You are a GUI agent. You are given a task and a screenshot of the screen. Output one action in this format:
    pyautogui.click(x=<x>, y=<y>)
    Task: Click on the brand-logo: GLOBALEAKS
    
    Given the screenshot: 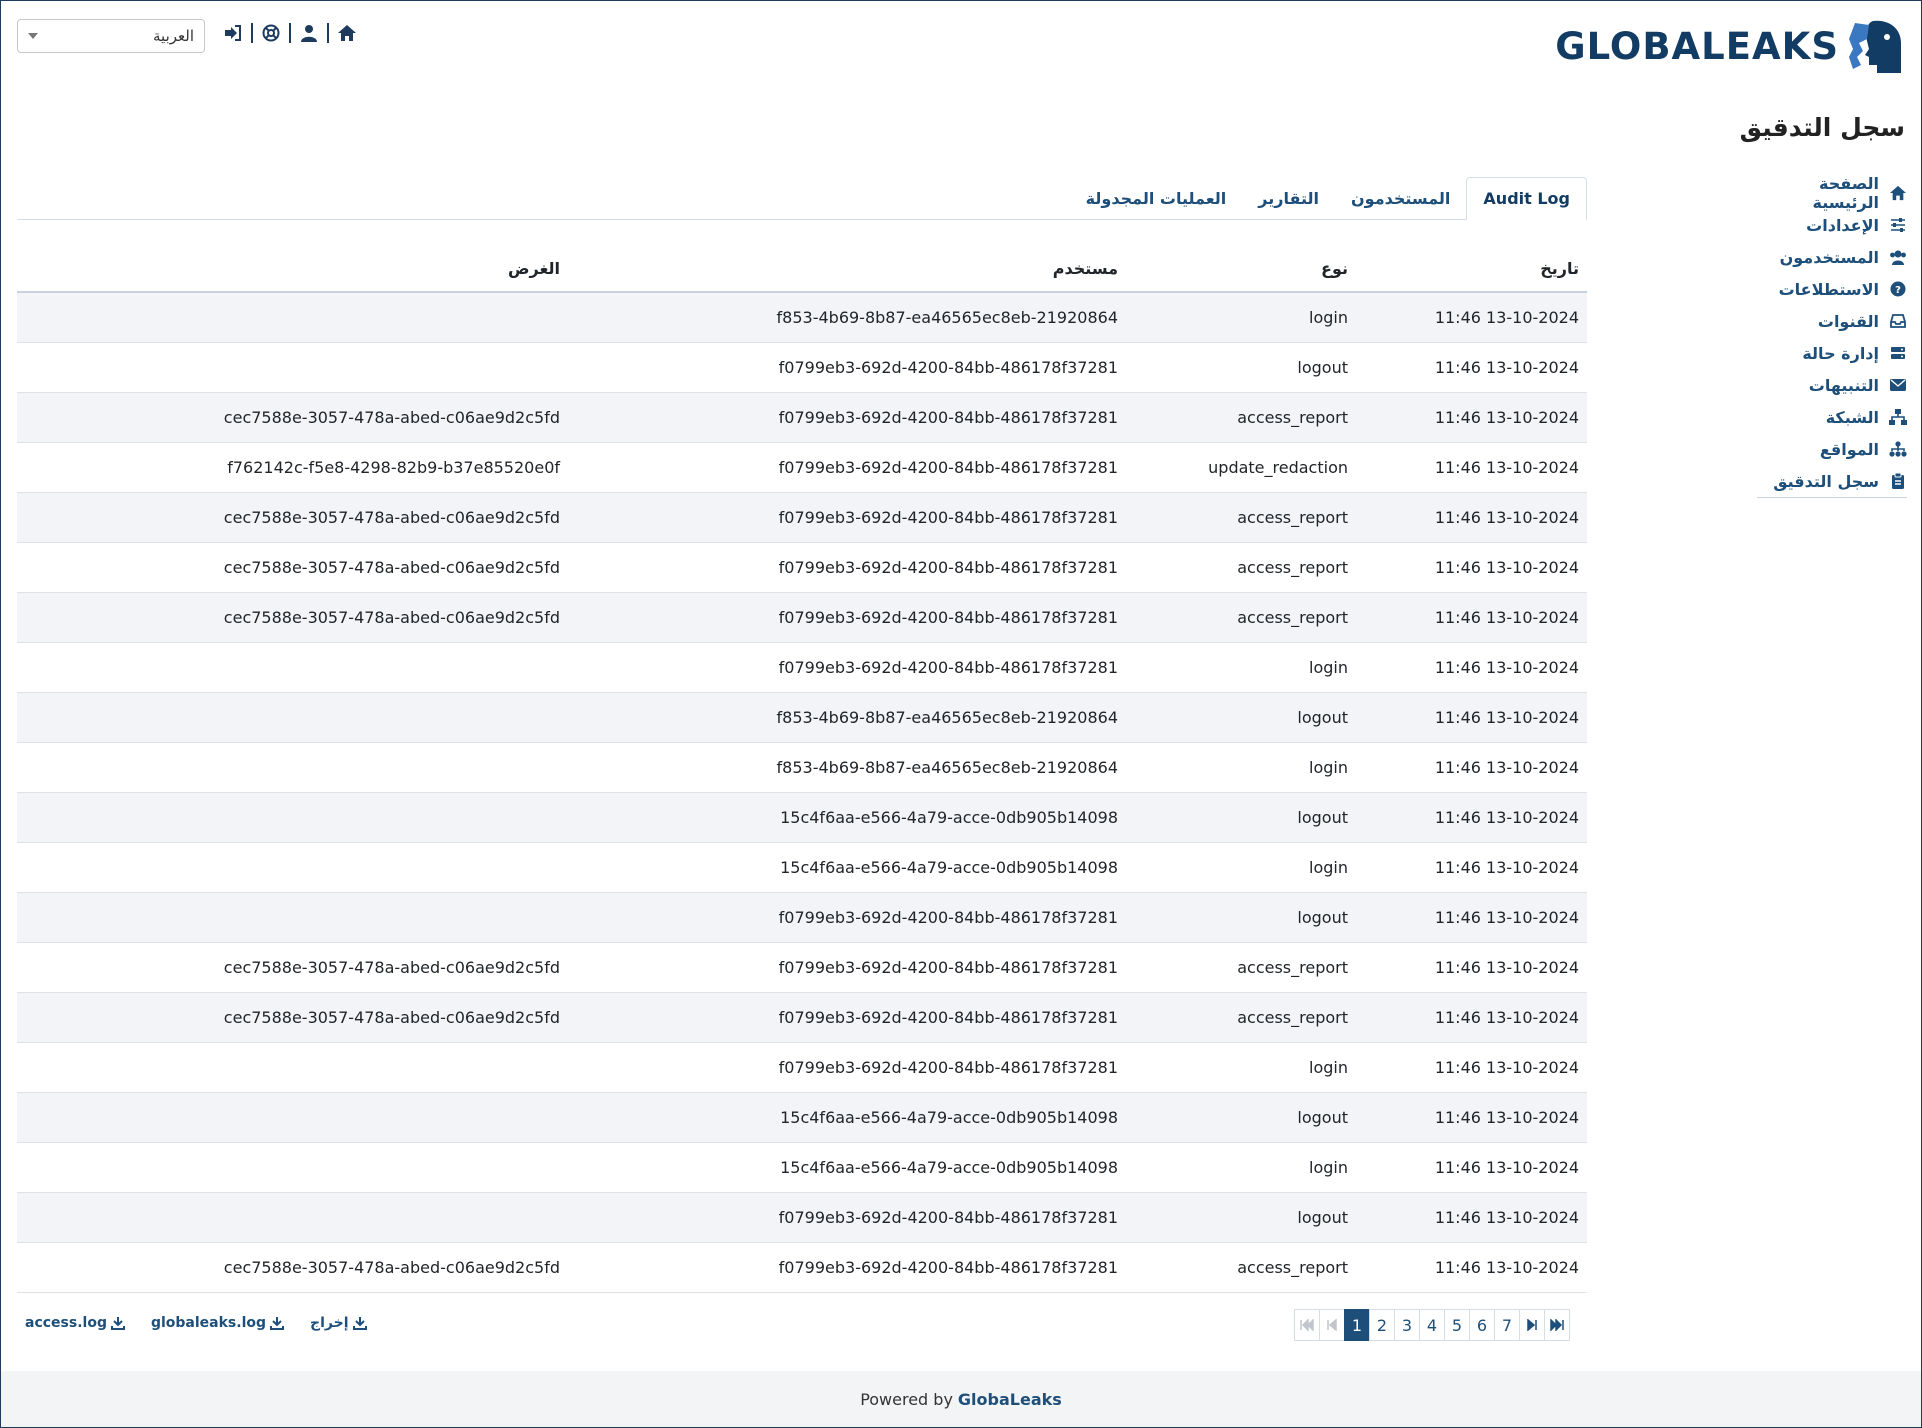 What is the action you would take?
    pyautogui.click(x=1730, y=46)
    